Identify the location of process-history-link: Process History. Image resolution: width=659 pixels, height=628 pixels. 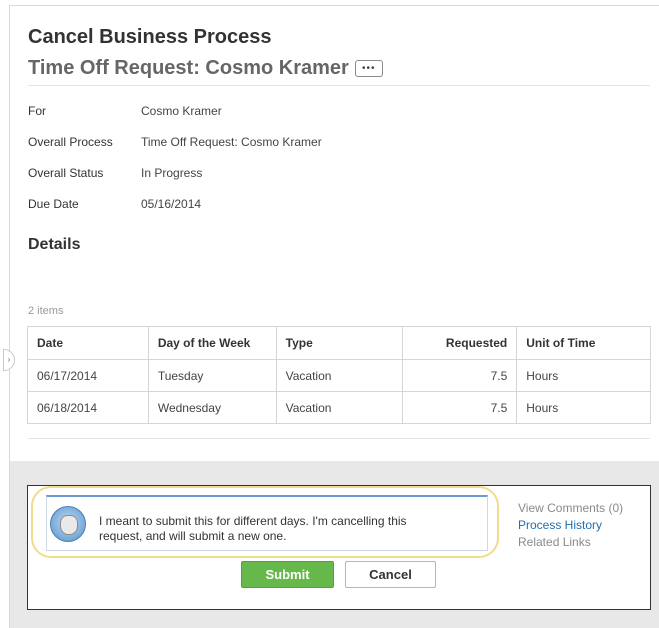
(570, 525).